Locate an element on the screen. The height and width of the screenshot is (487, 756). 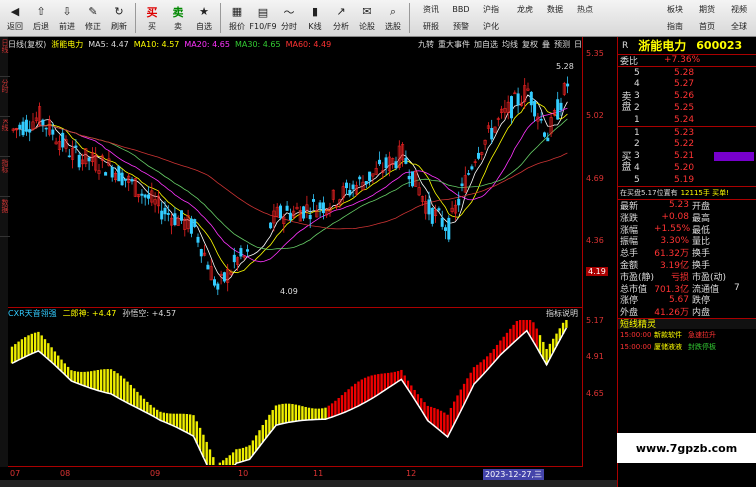
edit-button: ✎ 修正 is located at coordinates (93, 18).